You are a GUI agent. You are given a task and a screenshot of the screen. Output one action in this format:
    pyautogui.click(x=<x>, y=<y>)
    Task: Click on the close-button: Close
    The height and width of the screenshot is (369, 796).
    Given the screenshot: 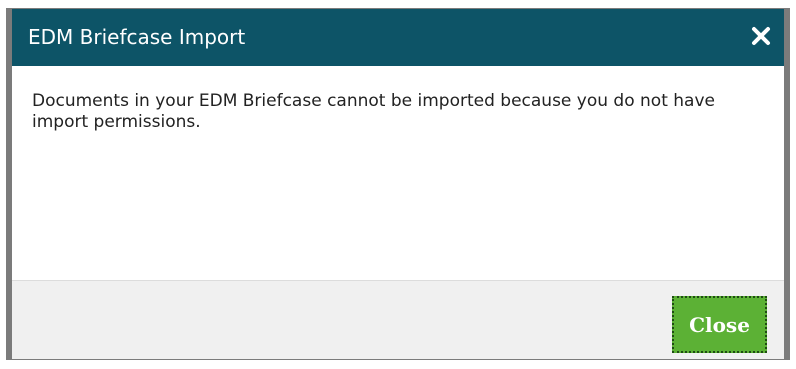 What is the action you would take?
    pyautogui.click(x=719, y=324)
    